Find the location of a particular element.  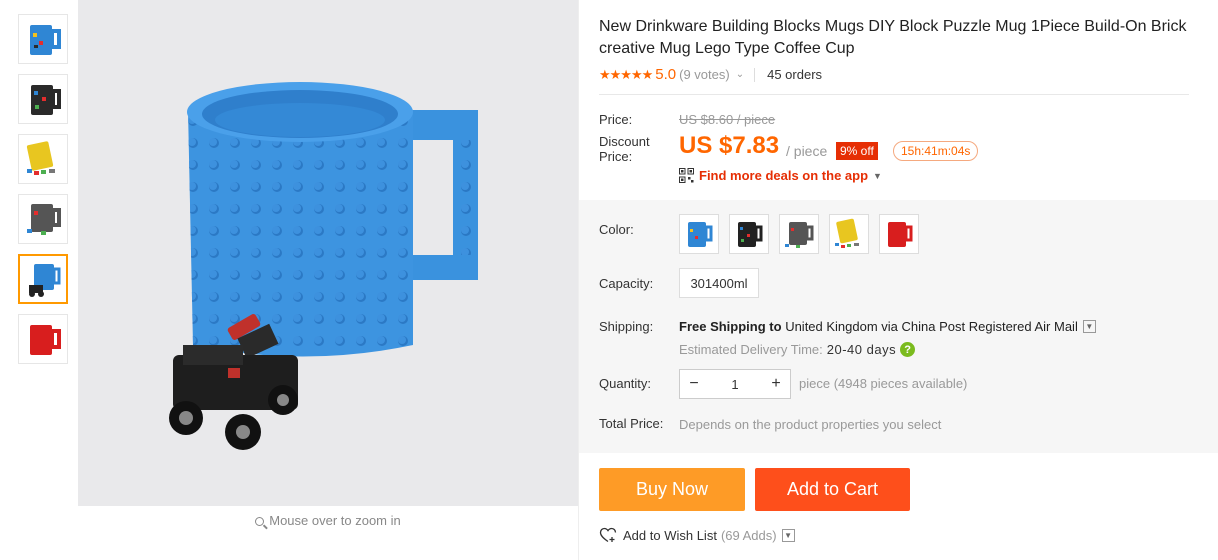

color-swatch-black is located at coordinates (749, 234).